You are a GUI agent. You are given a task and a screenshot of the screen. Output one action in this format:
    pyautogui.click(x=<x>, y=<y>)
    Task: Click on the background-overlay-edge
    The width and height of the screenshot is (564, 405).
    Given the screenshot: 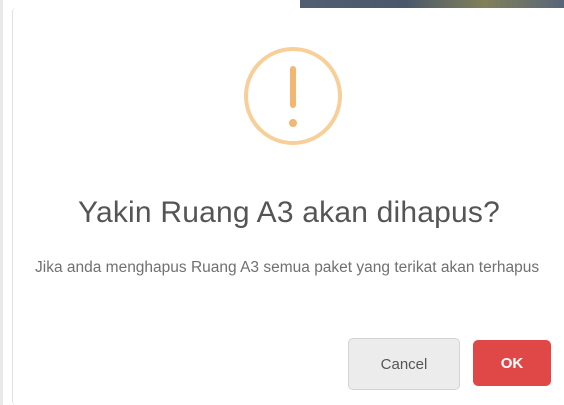 What is the action you would take?
    pyautogui.click(x=1, y=202)
    